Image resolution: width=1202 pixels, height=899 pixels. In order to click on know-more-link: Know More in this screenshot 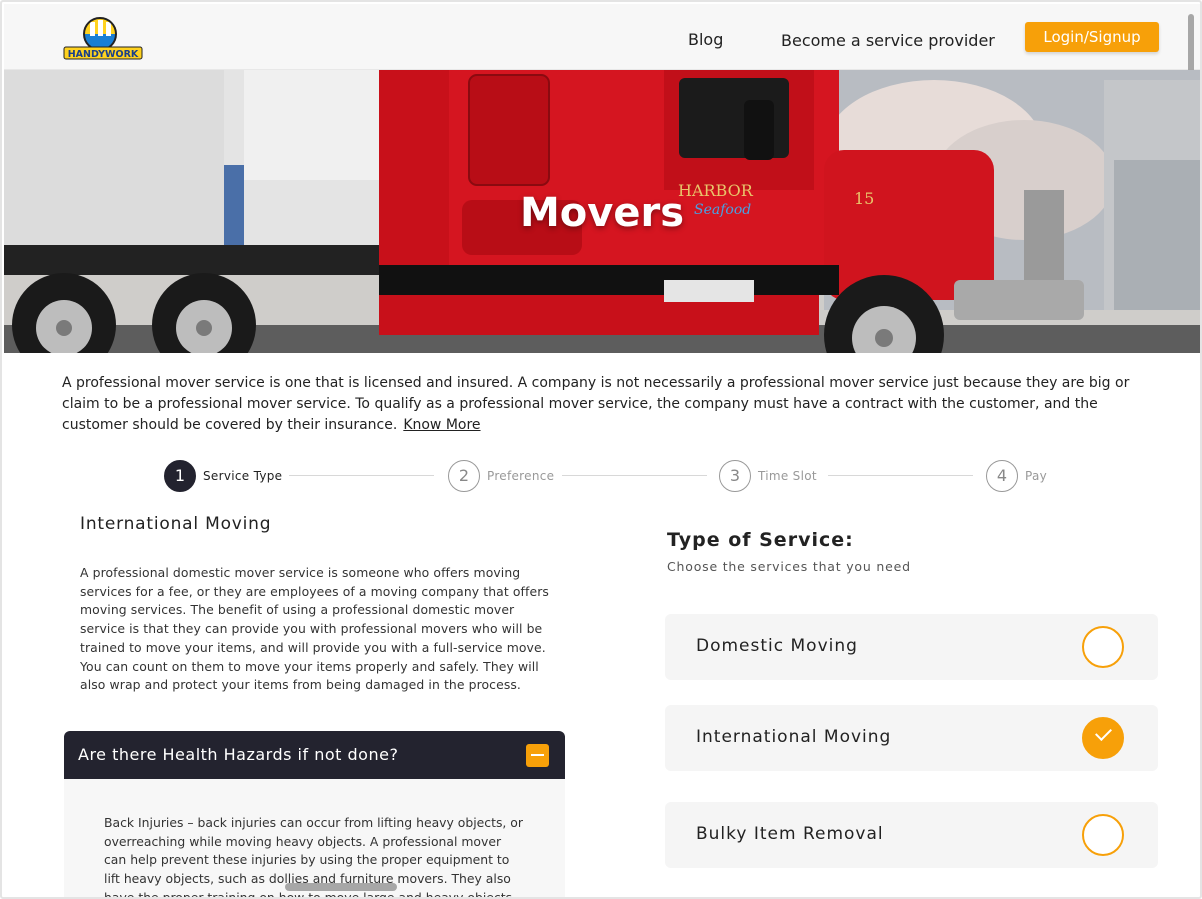, I will do `click(441, 425)`.